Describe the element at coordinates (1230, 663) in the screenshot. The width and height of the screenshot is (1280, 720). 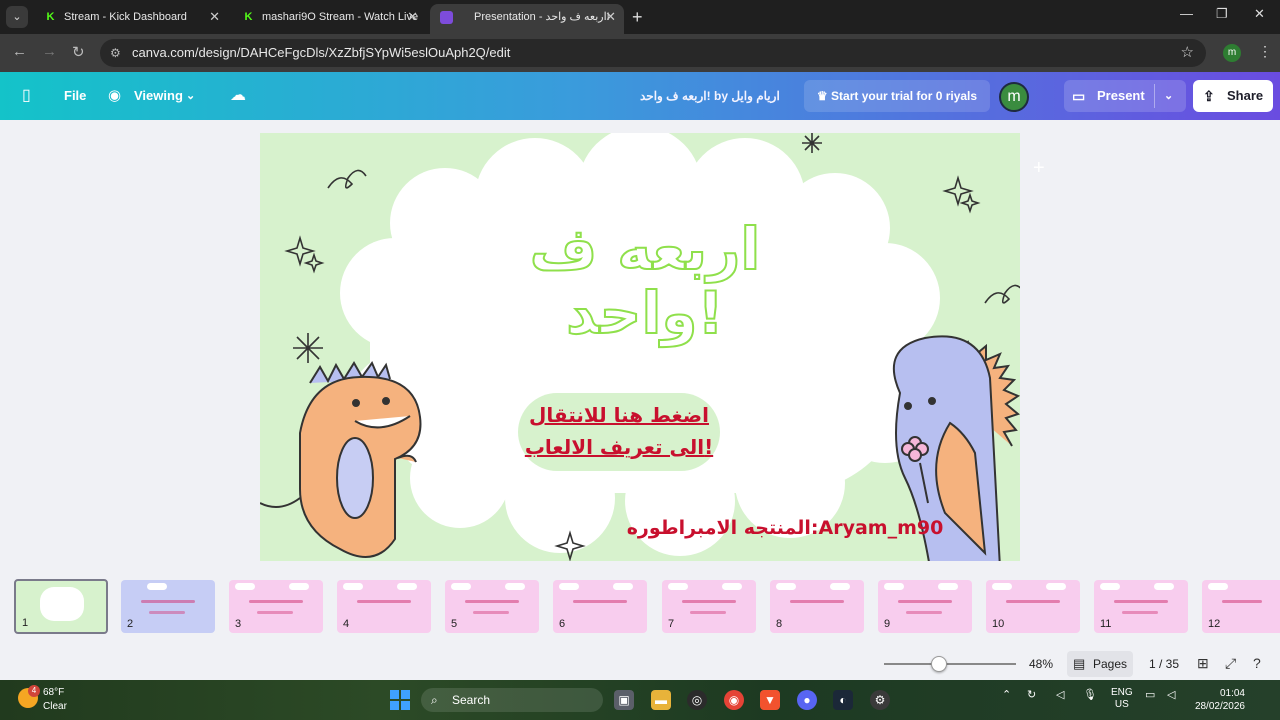
I see `fullscreen-icon: ⤢` at that location.